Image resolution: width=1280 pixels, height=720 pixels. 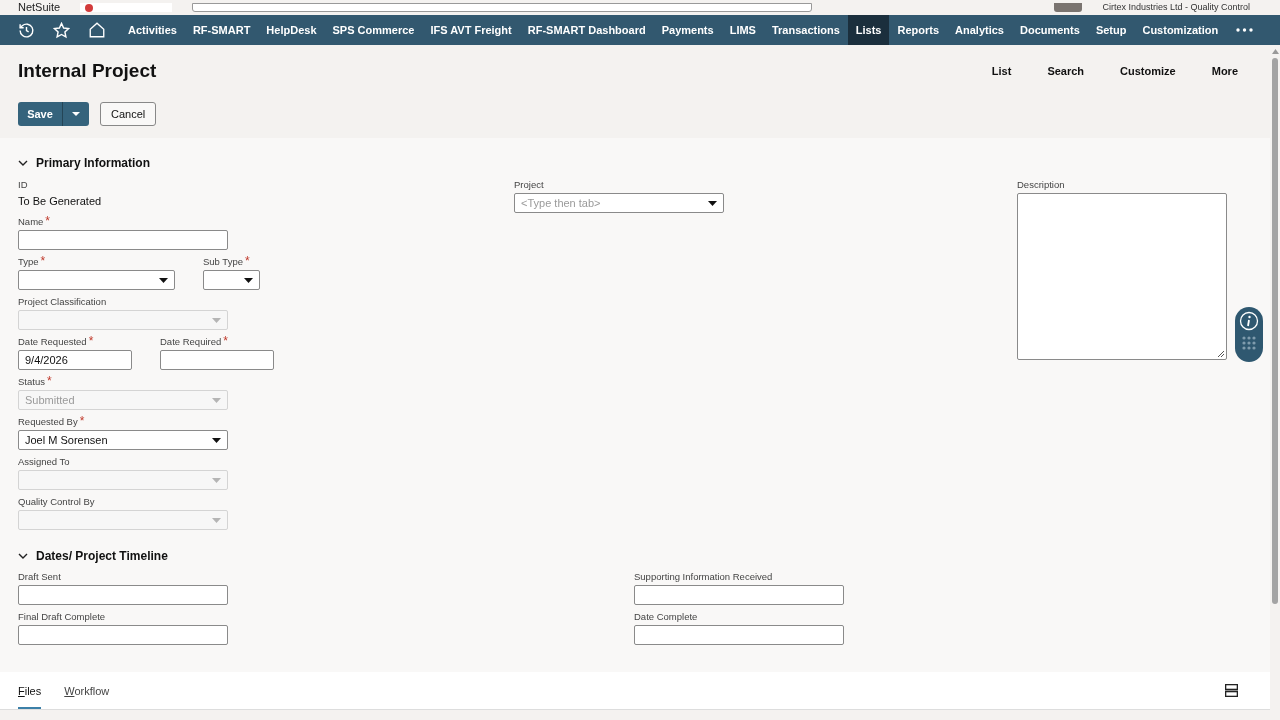 What do you see at coordinates (979, 30) in the screenshot?
I see `nav-menu-item: Analytics` at bounding box center [979, 30].